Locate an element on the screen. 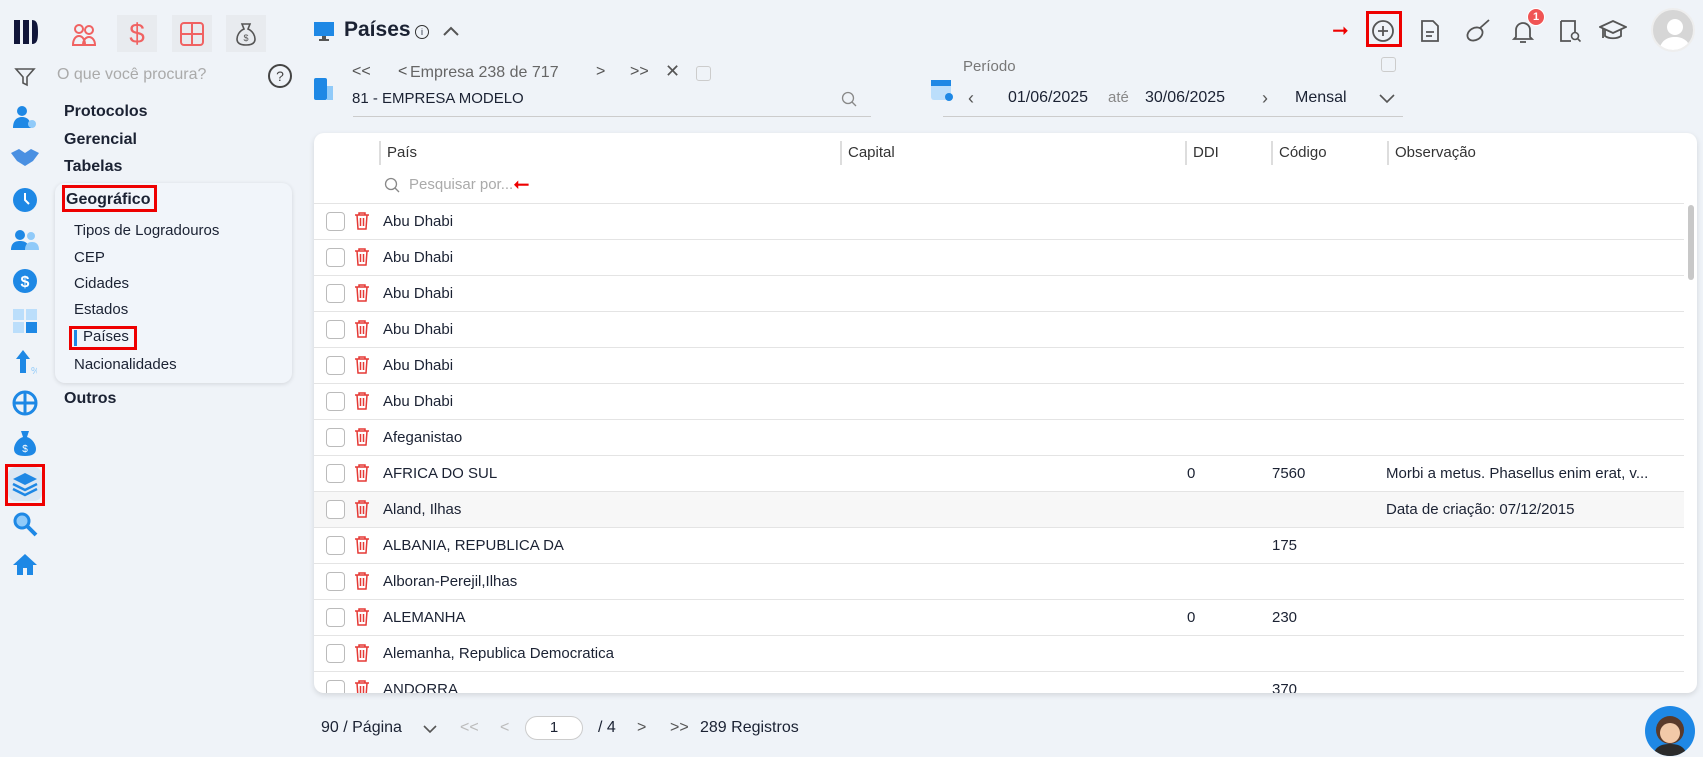 The image size is (1703, 757). people-tab is located at coordinates (84, 33).